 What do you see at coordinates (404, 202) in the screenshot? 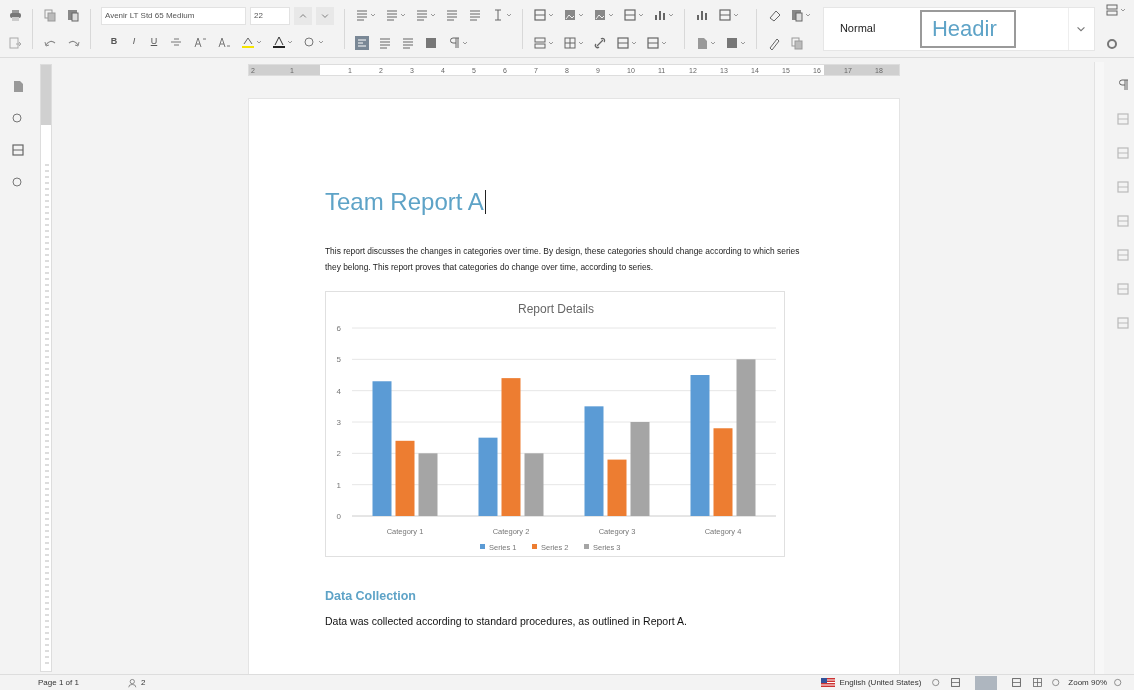
I see `document-title: Team Report A` at bounding box center [404, 202].